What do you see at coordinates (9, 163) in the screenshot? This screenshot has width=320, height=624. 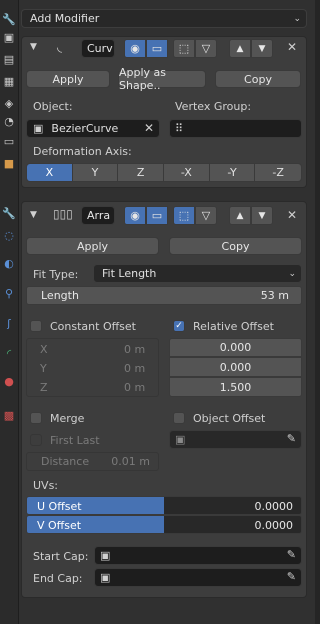 I see `object-icon: ■` at bounding box center [9, 163].